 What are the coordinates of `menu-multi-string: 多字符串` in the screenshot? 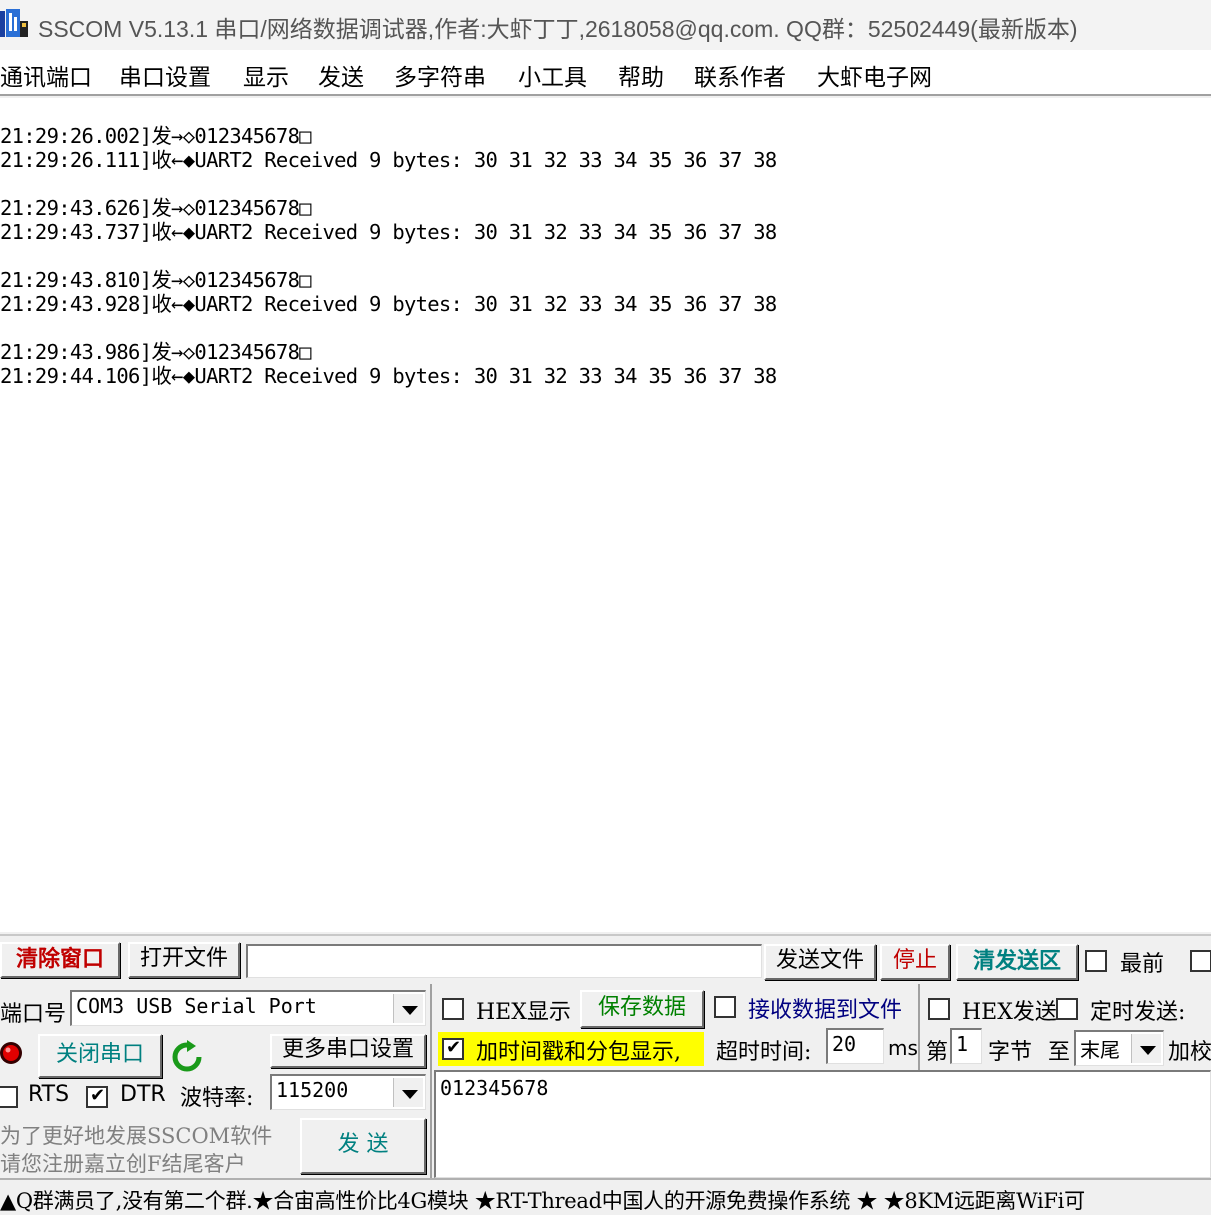 It's located at (440, 75).